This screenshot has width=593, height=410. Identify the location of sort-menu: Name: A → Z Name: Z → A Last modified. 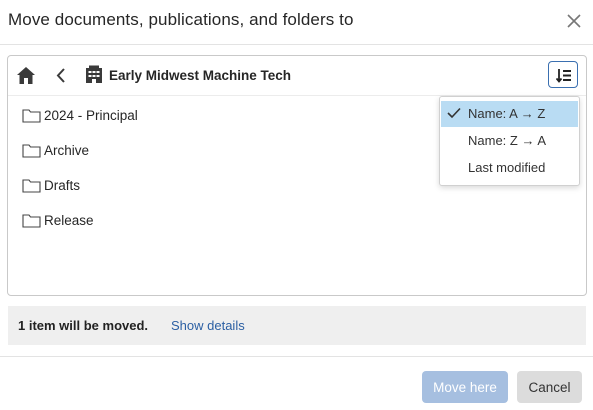
(509, 141).